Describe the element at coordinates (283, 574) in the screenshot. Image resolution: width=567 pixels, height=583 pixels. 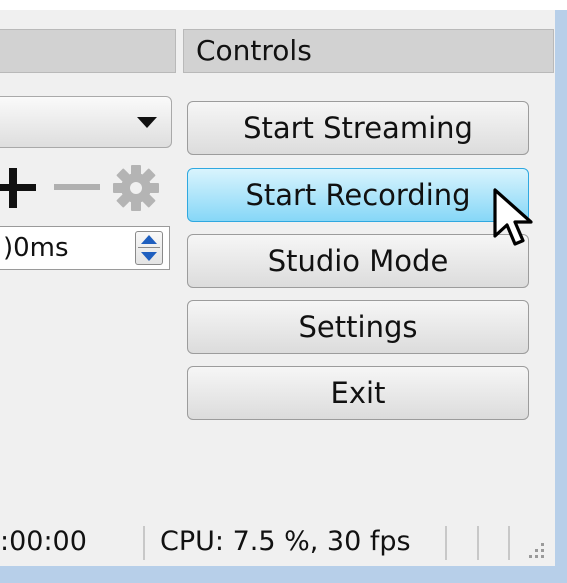
I see `window-border-bottom` at that location.